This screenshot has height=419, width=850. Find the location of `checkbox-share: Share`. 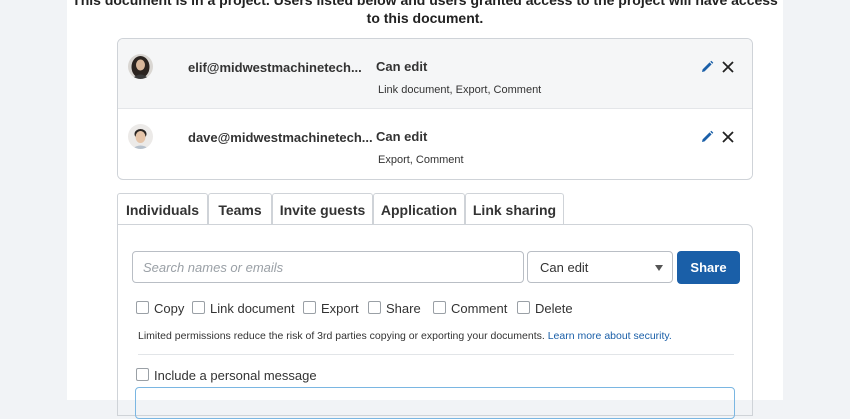

checkbox-share: Share is located at coordinates (394, 309).